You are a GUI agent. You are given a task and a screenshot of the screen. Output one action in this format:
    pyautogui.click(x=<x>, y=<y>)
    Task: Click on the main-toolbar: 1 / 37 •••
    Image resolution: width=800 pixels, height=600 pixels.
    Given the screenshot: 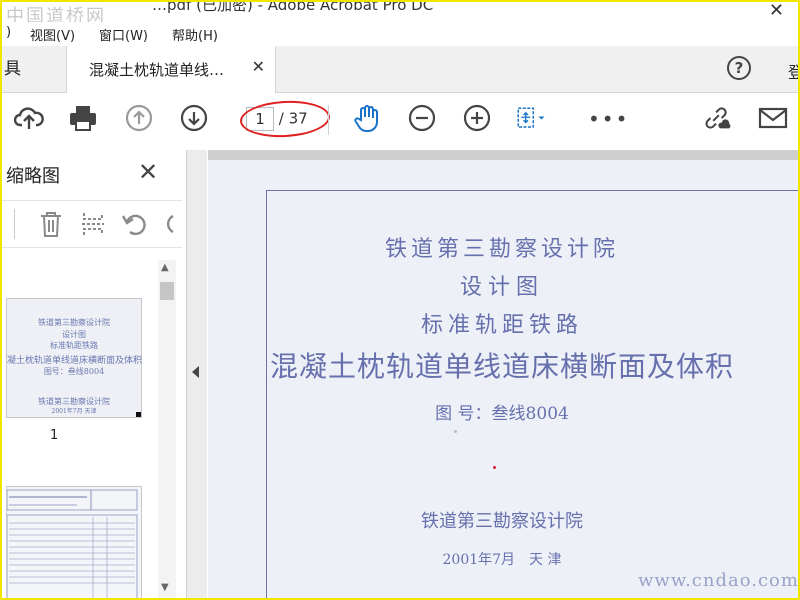 What is the action you would take?
    pyautogui.click(x=400, y=121)
    